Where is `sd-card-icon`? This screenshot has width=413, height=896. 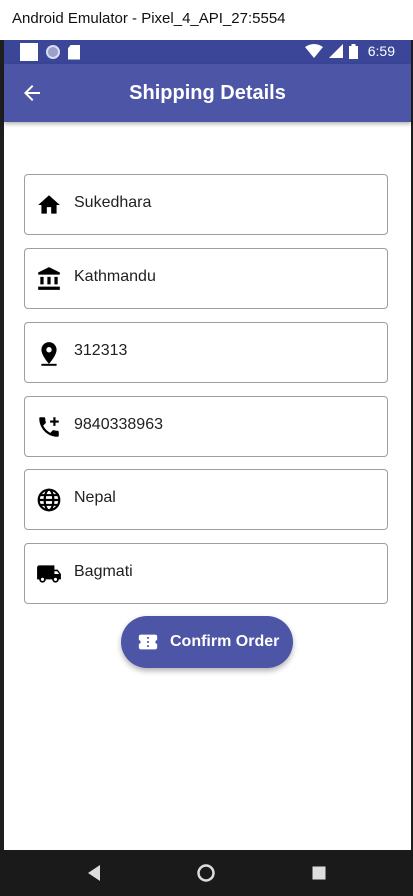
sd-card-icon is located at coordinates (74, 52).